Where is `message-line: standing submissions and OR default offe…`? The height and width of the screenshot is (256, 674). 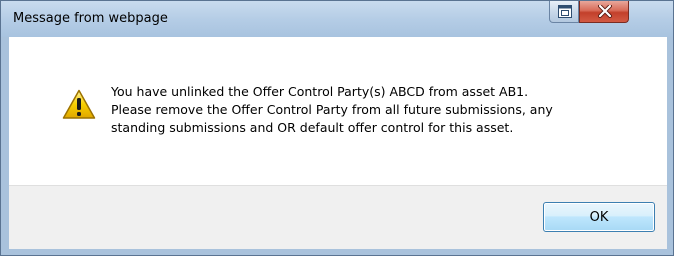
message-line: standing submissions and OR default offe… is located at coordinates (312, 127).